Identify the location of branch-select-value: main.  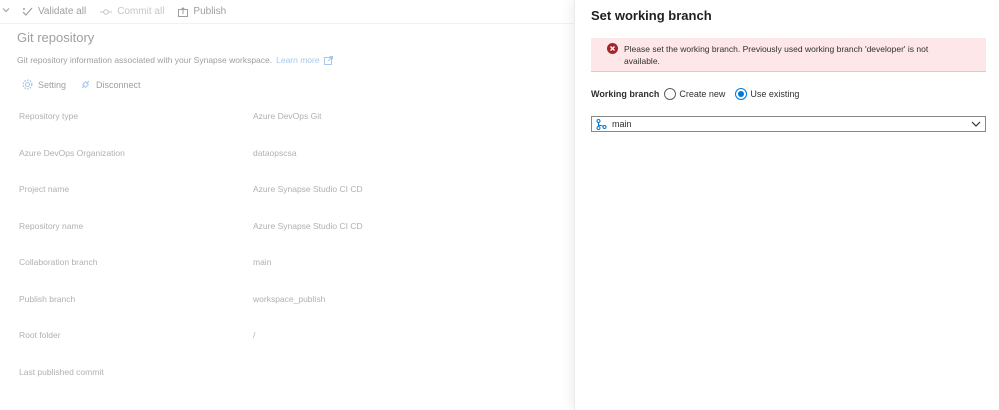
(622, 124).